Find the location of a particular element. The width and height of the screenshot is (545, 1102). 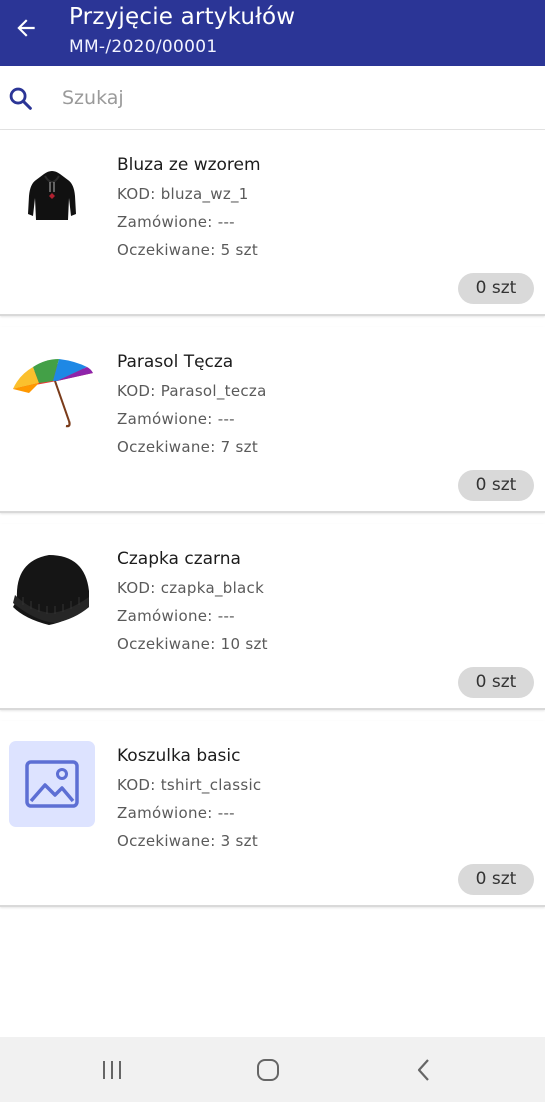

image-placeholder-icon is located at coordinates (52, 784).